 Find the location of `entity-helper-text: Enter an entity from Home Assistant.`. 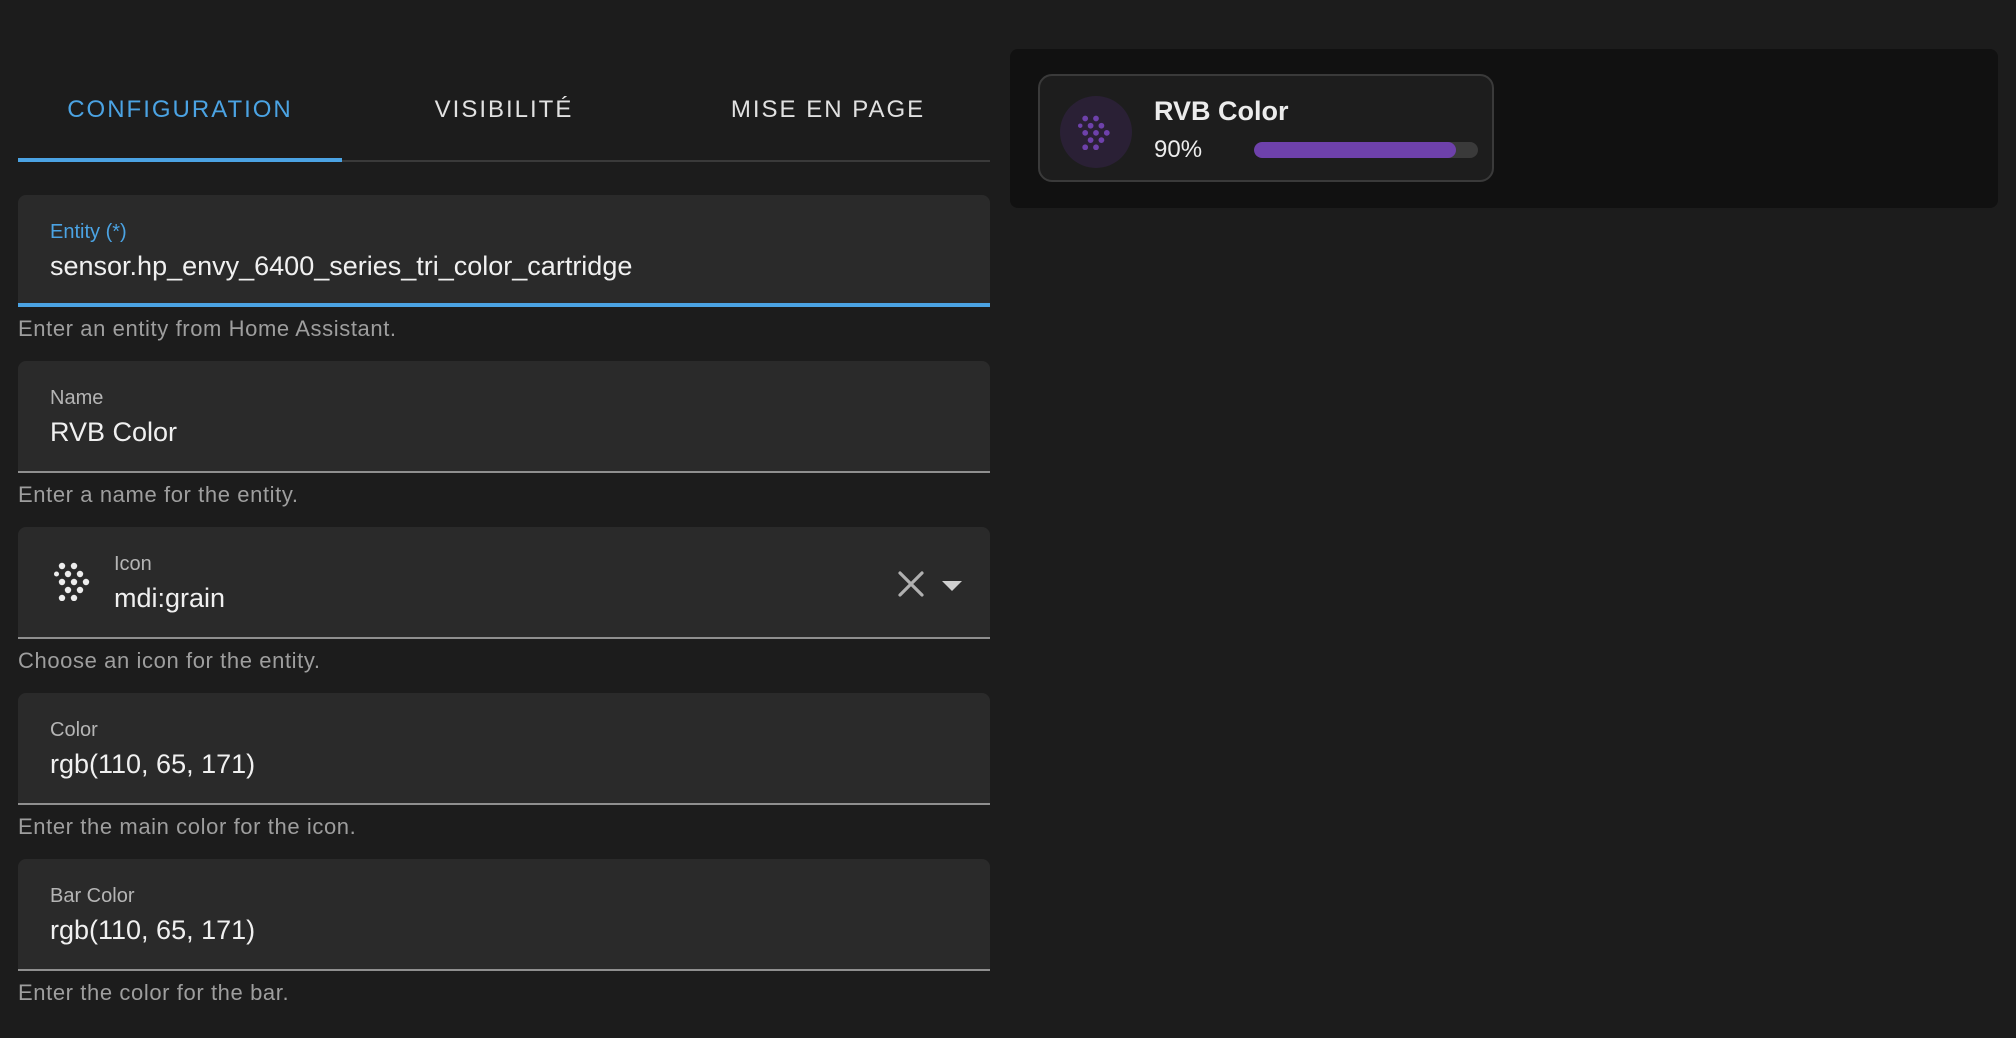

entity-helper-text: Enter an entity from Home Assistant. is located at coordinates (207, 328).